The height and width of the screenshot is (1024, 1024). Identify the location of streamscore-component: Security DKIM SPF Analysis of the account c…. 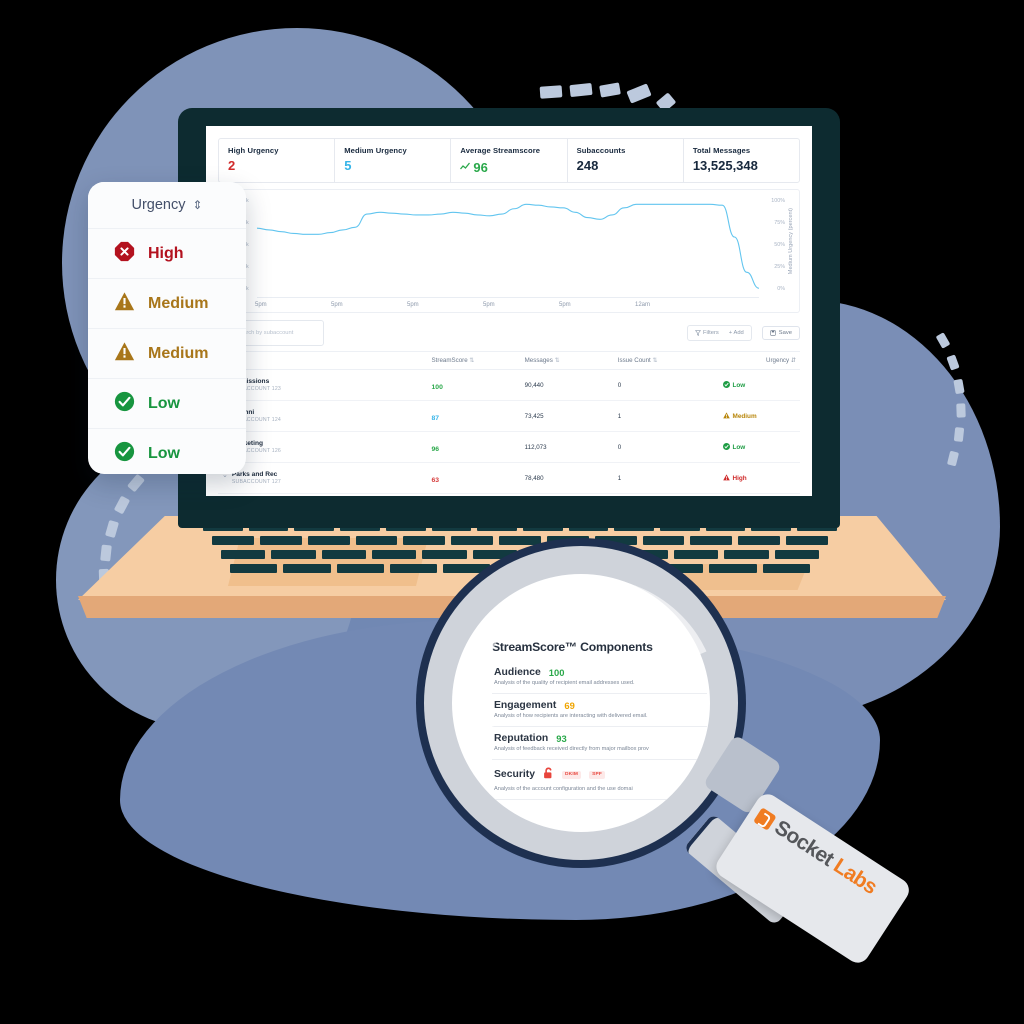
(599, 780).